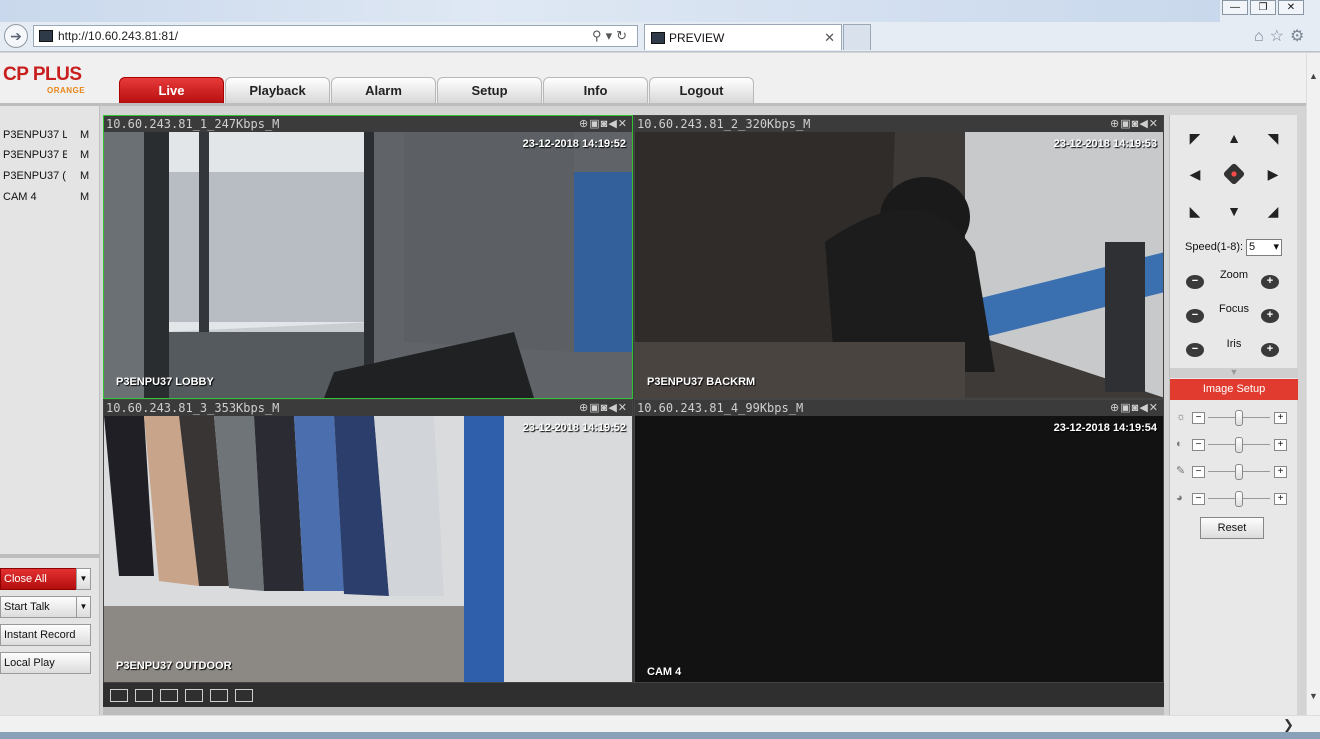  I want to click on ptz-center-icon, so click(1234, 174).